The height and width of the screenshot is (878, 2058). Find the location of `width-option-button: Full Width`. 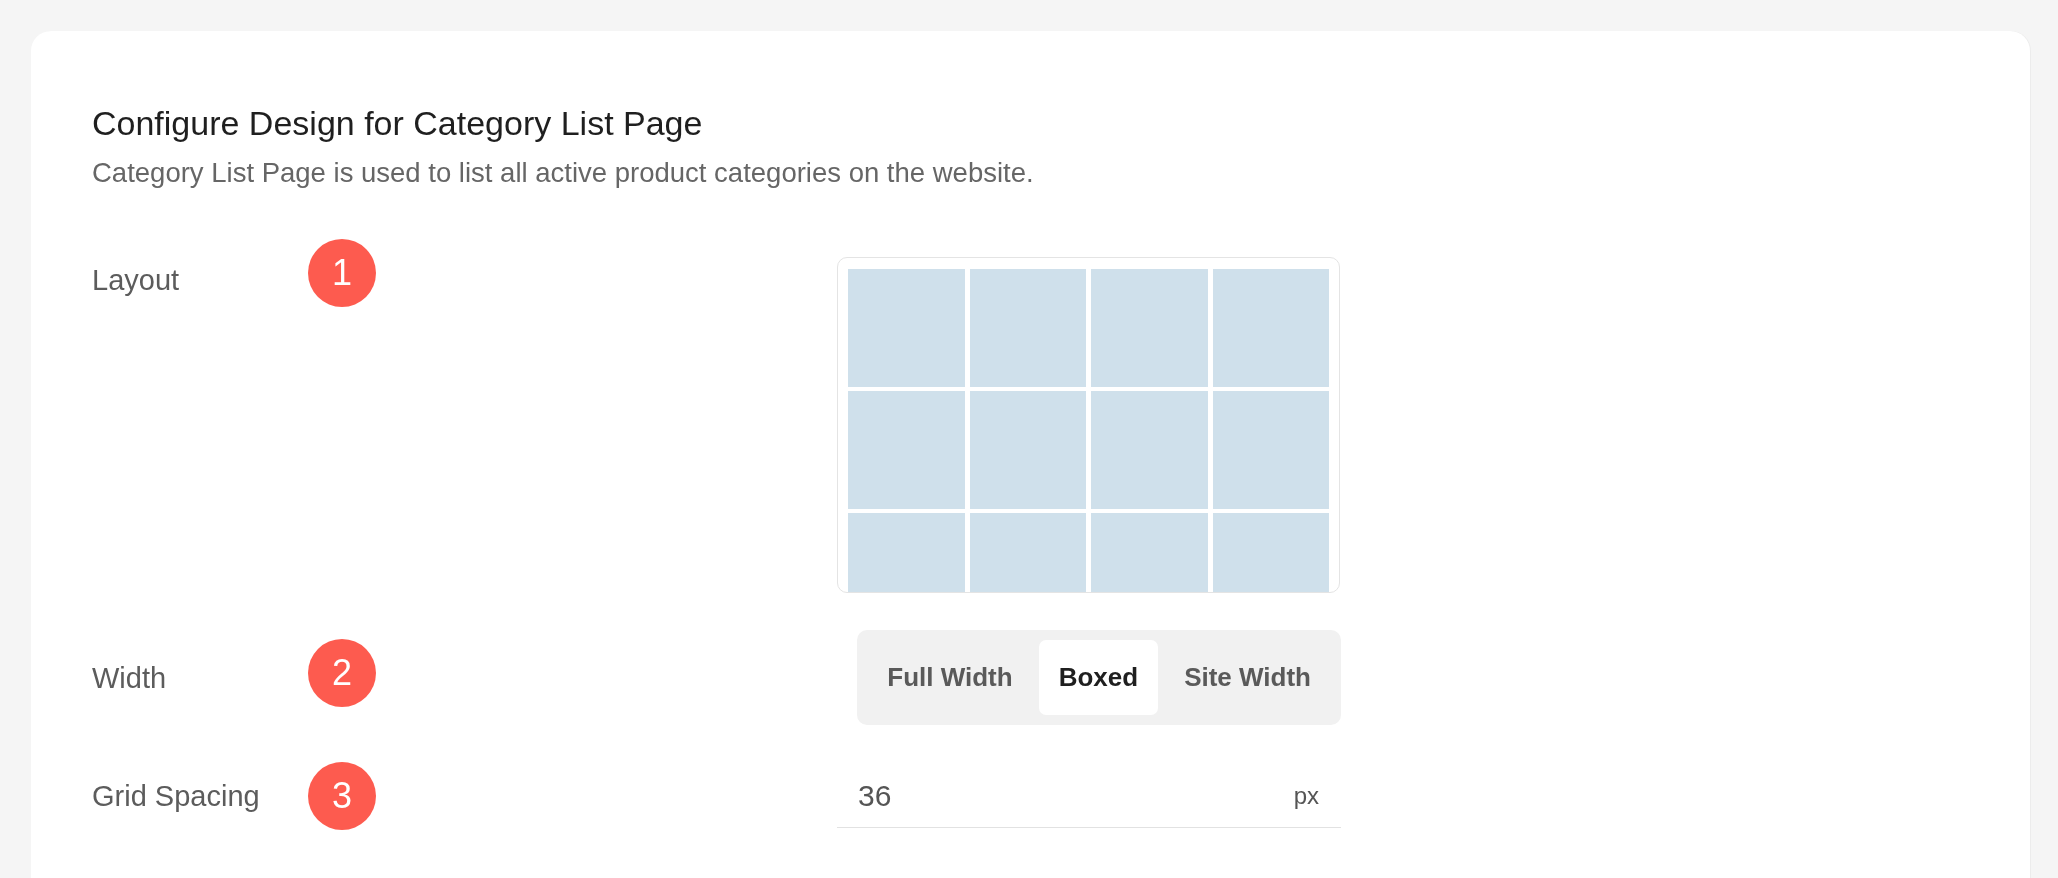

width-option-button: Full Width is located at coordinates (950, 677).